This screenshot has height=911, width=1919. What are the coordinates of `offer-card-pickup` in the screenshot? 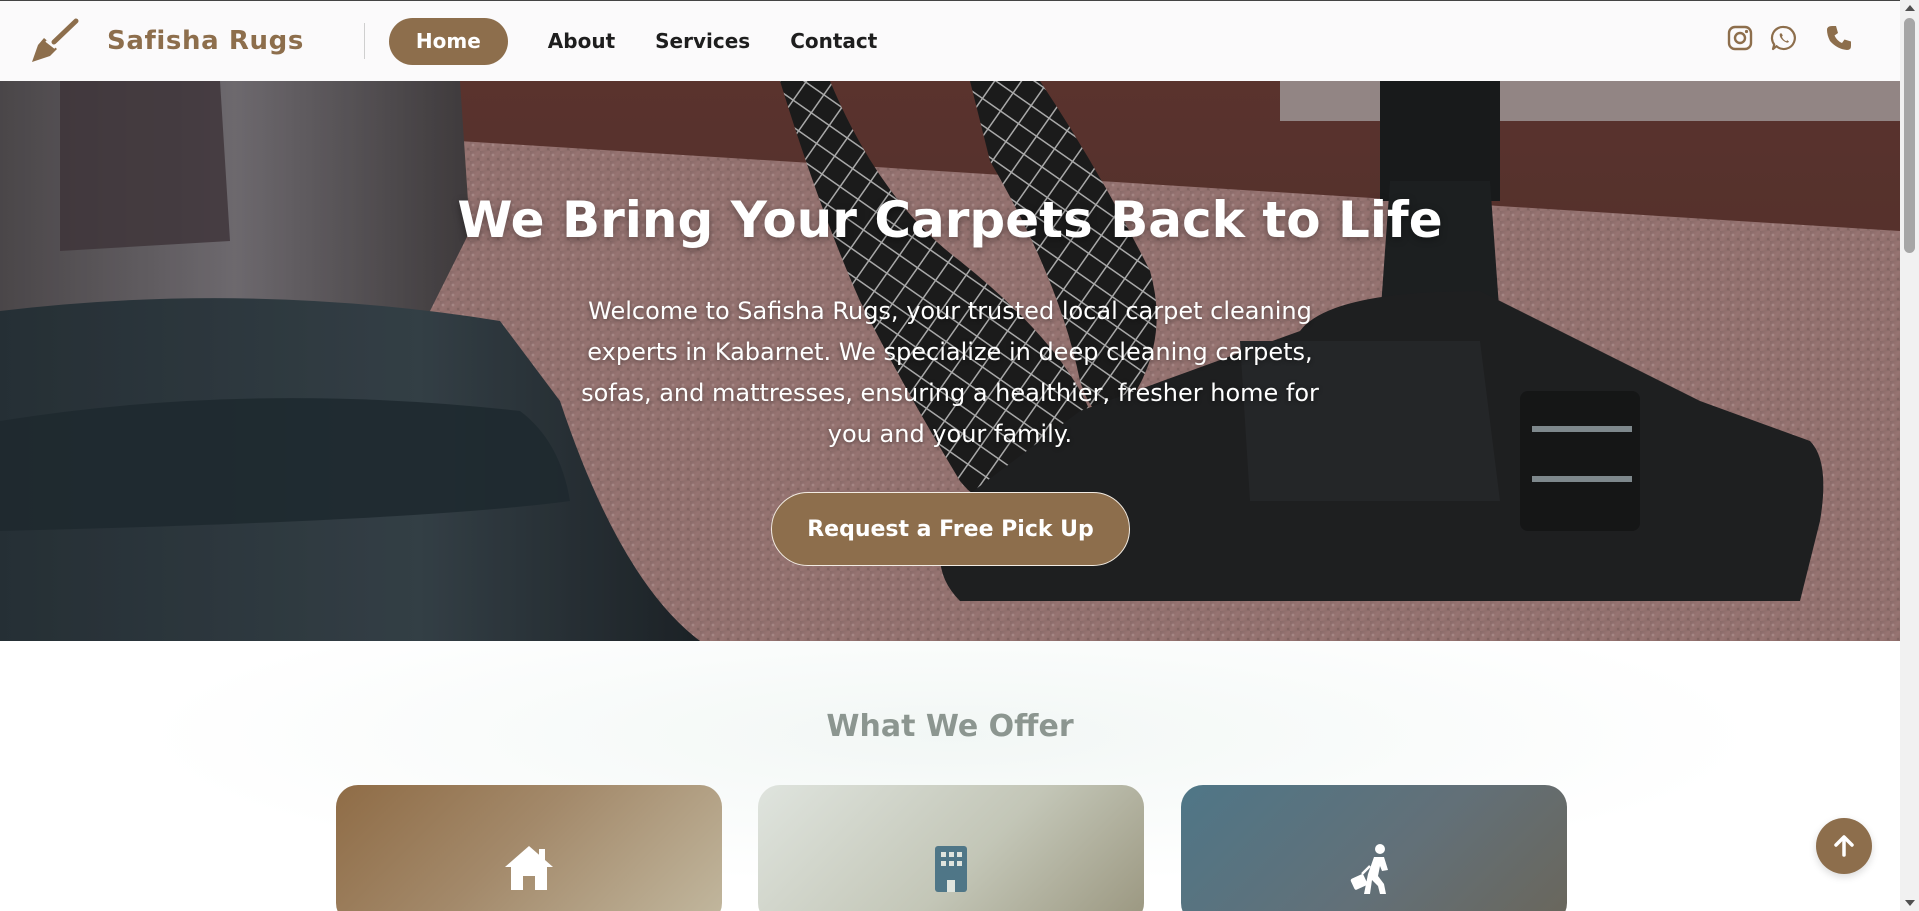 It's located at (1374, 848).